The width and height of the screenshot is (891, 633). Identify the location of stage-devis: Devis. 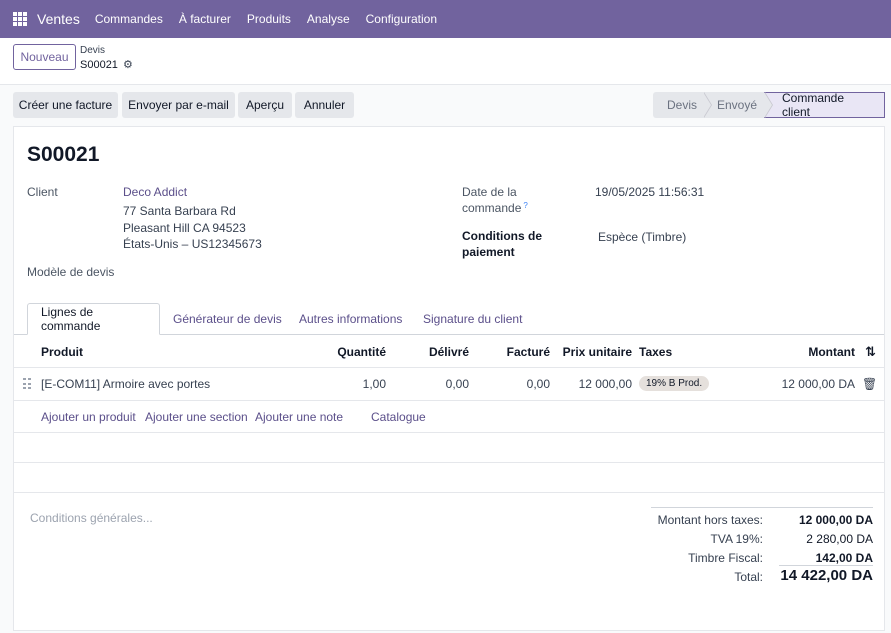
(682, 105).